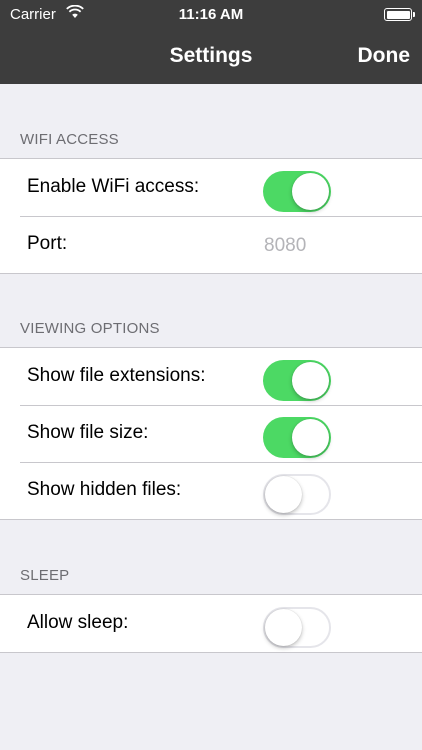 Image resolution: width=422 pixels, height=750 pixels. I want to click on allow-sleep-toggle, so click(297, 627).